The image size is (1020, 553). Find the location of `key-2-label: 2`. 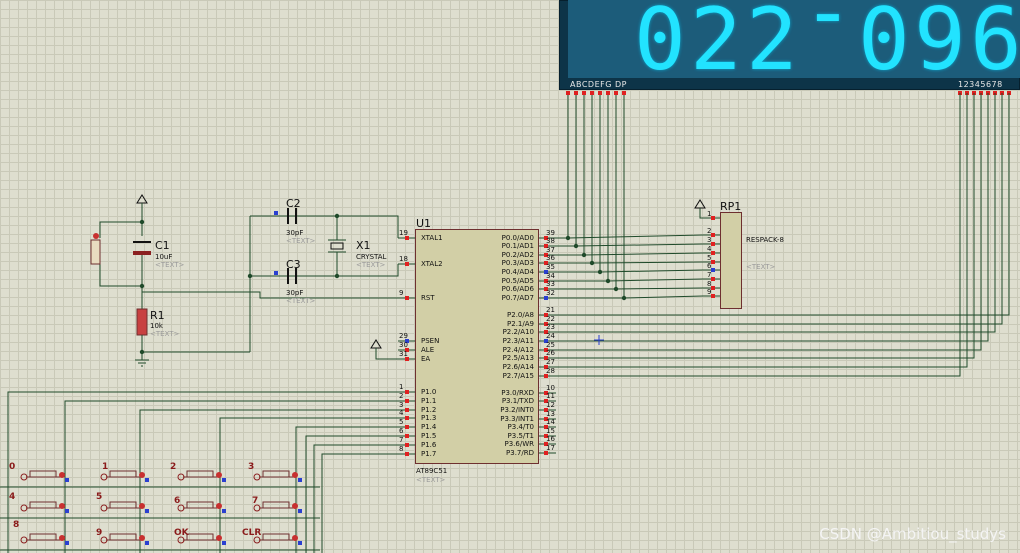

key-2-label: 2 is located at coordinates (173, 467).